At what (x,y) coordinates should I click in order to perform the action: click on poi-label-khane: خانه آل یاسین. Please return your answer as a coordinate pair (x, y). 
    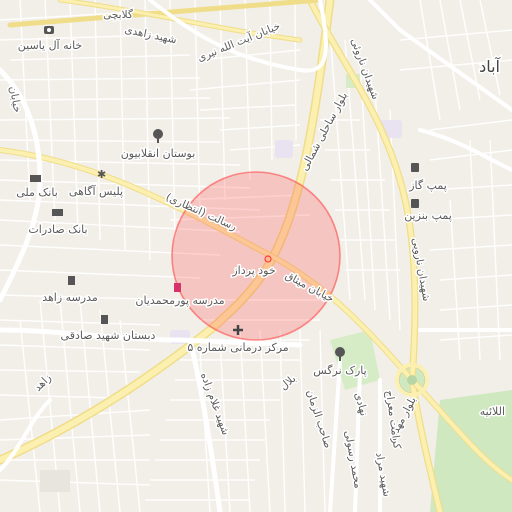
    Looking at the image, I should click on (50, 45).